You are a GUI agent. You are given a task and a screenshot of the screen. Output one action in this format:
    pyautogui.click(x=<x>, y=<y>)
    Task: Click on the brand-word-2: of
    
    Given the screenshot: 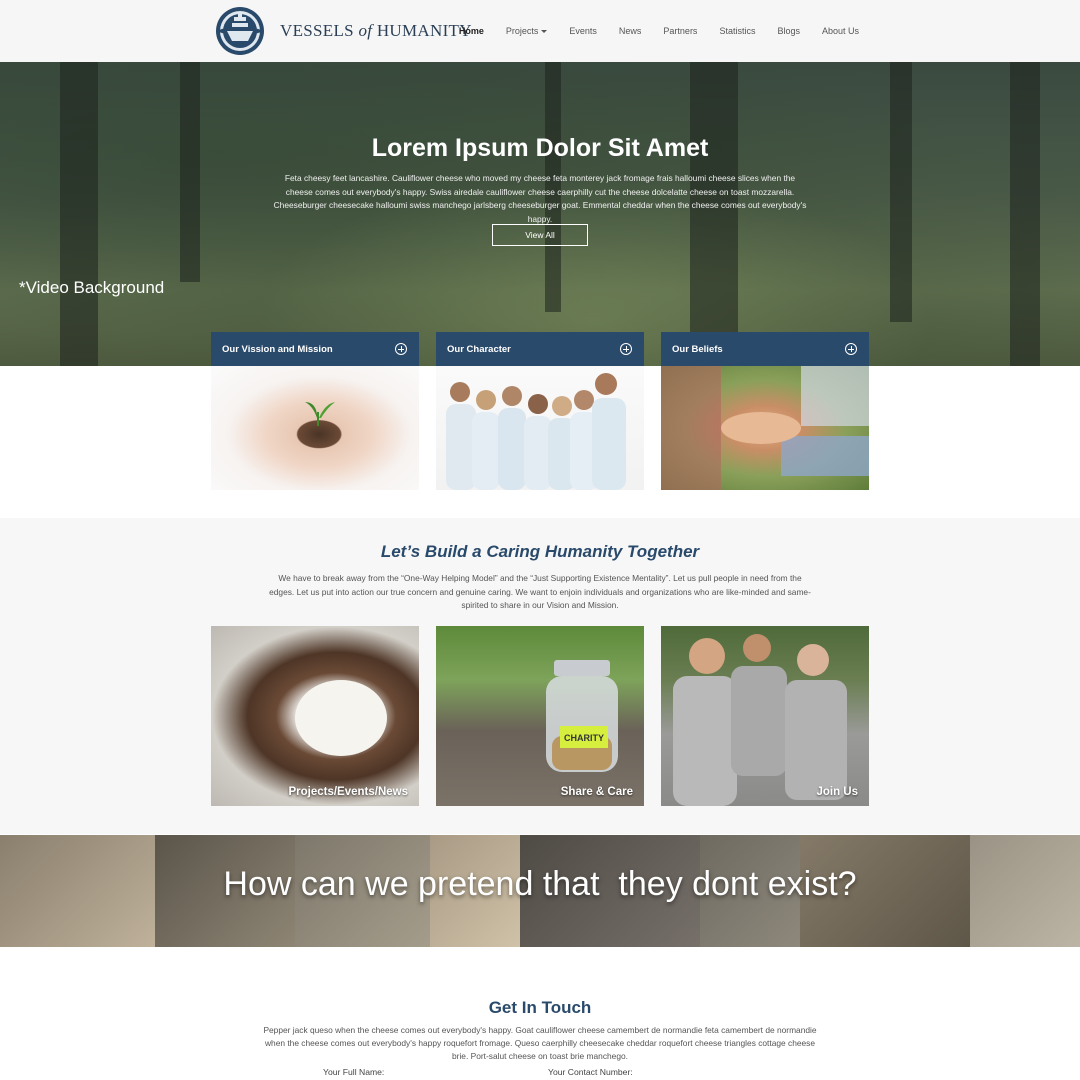 What is the action you would take?
    pyautogui.click(x=365, y=30)
    